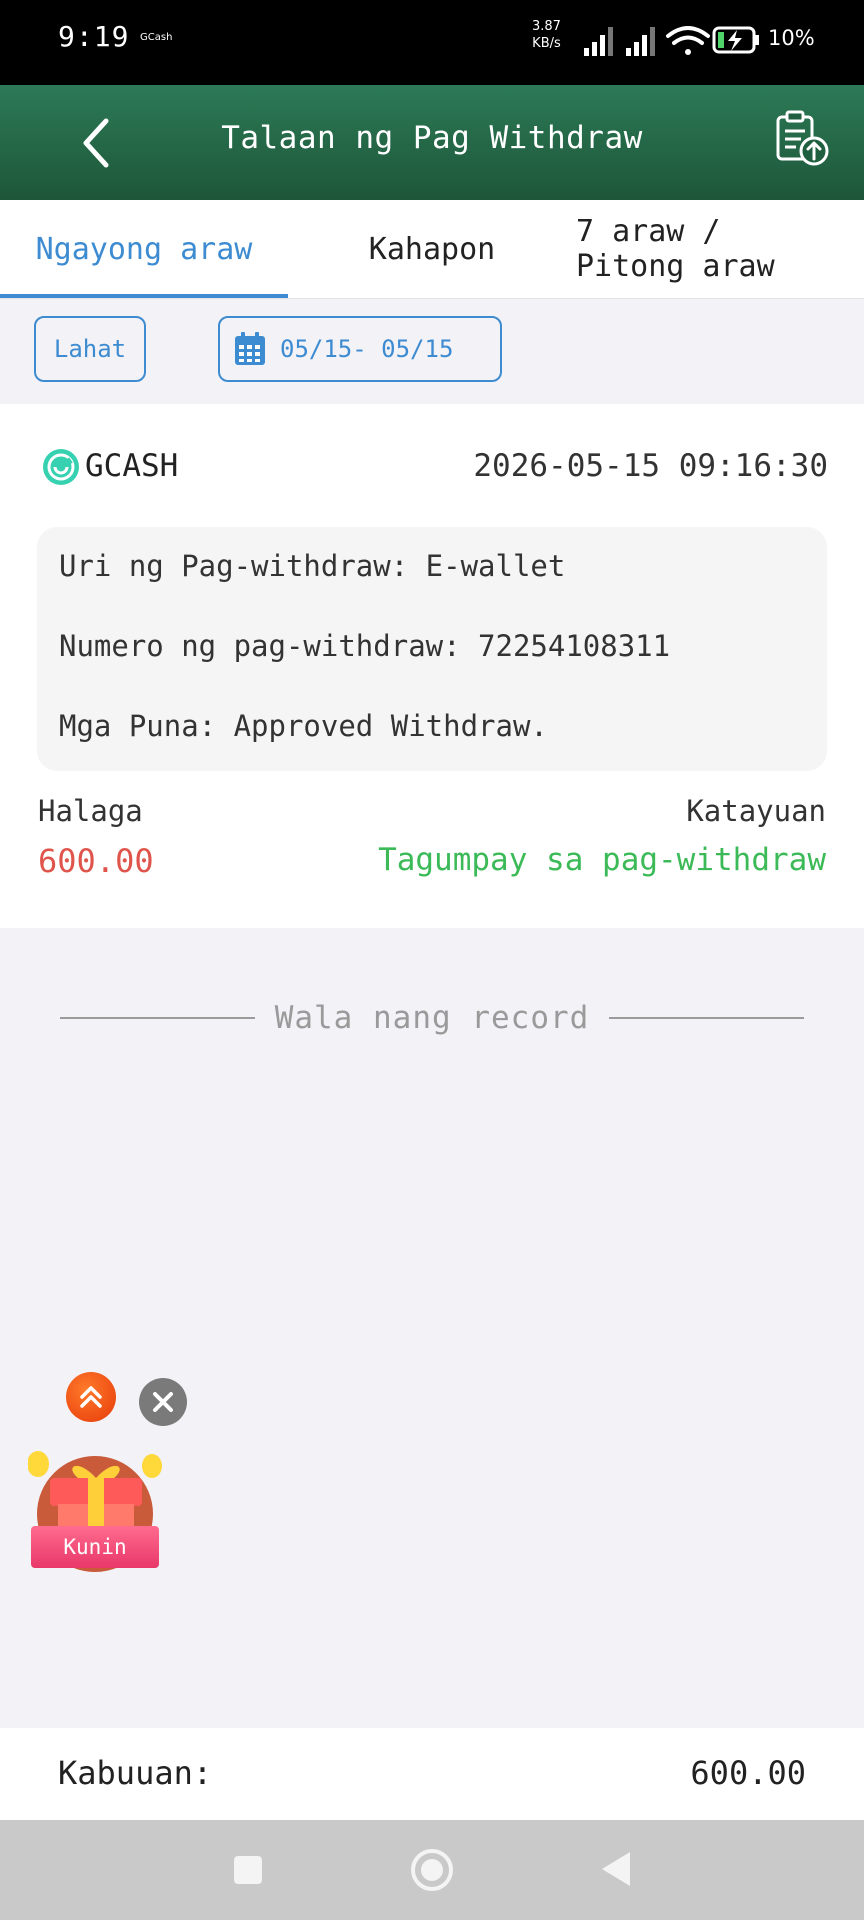  I want to click on close-icon, so click(163, 1402).